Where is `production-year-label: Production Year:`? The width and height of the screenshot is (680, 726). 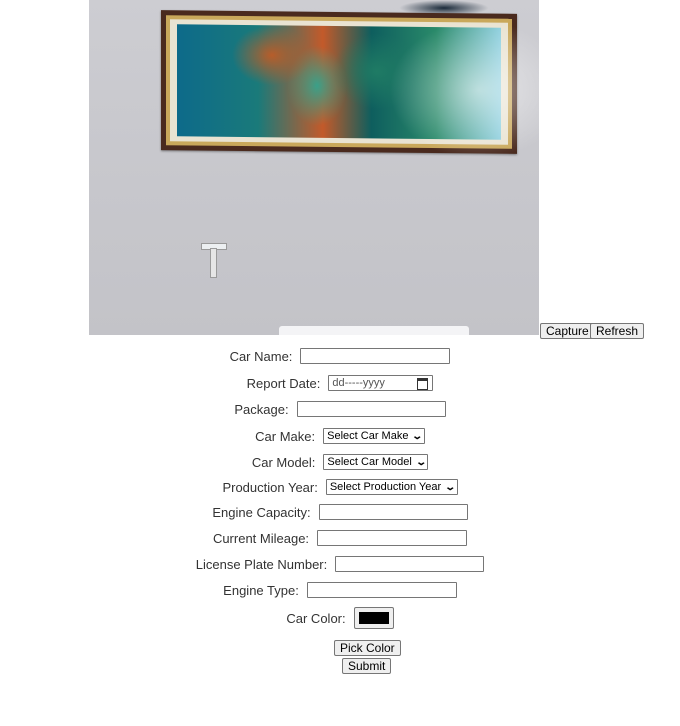 production-year-label: Production Year: is located at coordinates (270, 487).